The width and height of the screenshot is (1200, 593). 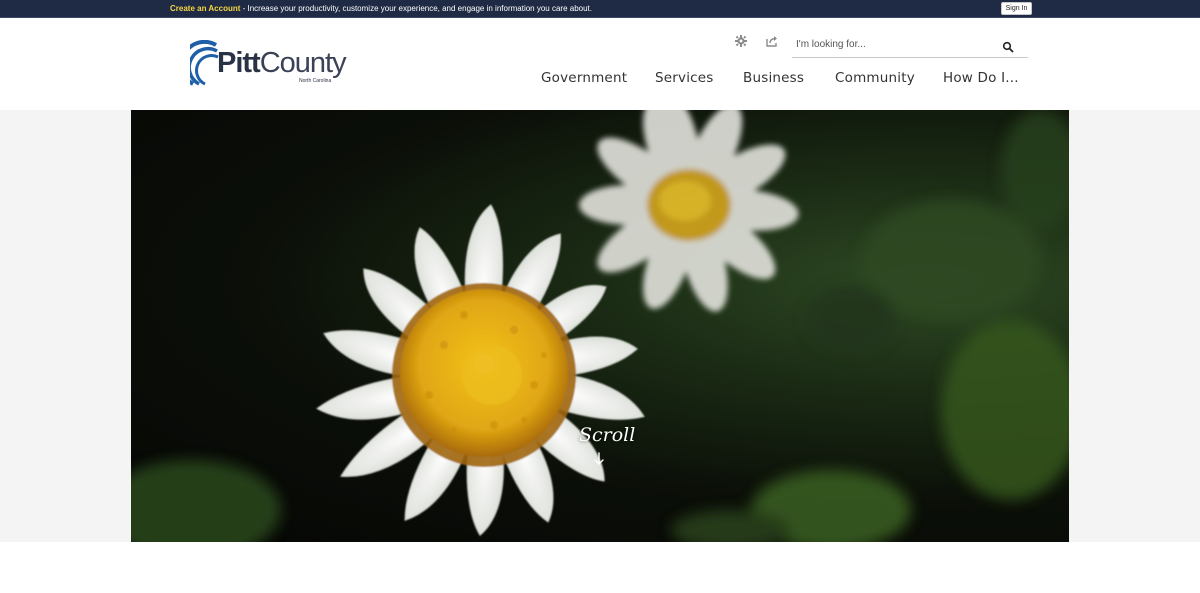 What do you see at coordinates (684, 78) in the screenshot?
I see `nav-item-services: Services` at bounding box center [684, 78].